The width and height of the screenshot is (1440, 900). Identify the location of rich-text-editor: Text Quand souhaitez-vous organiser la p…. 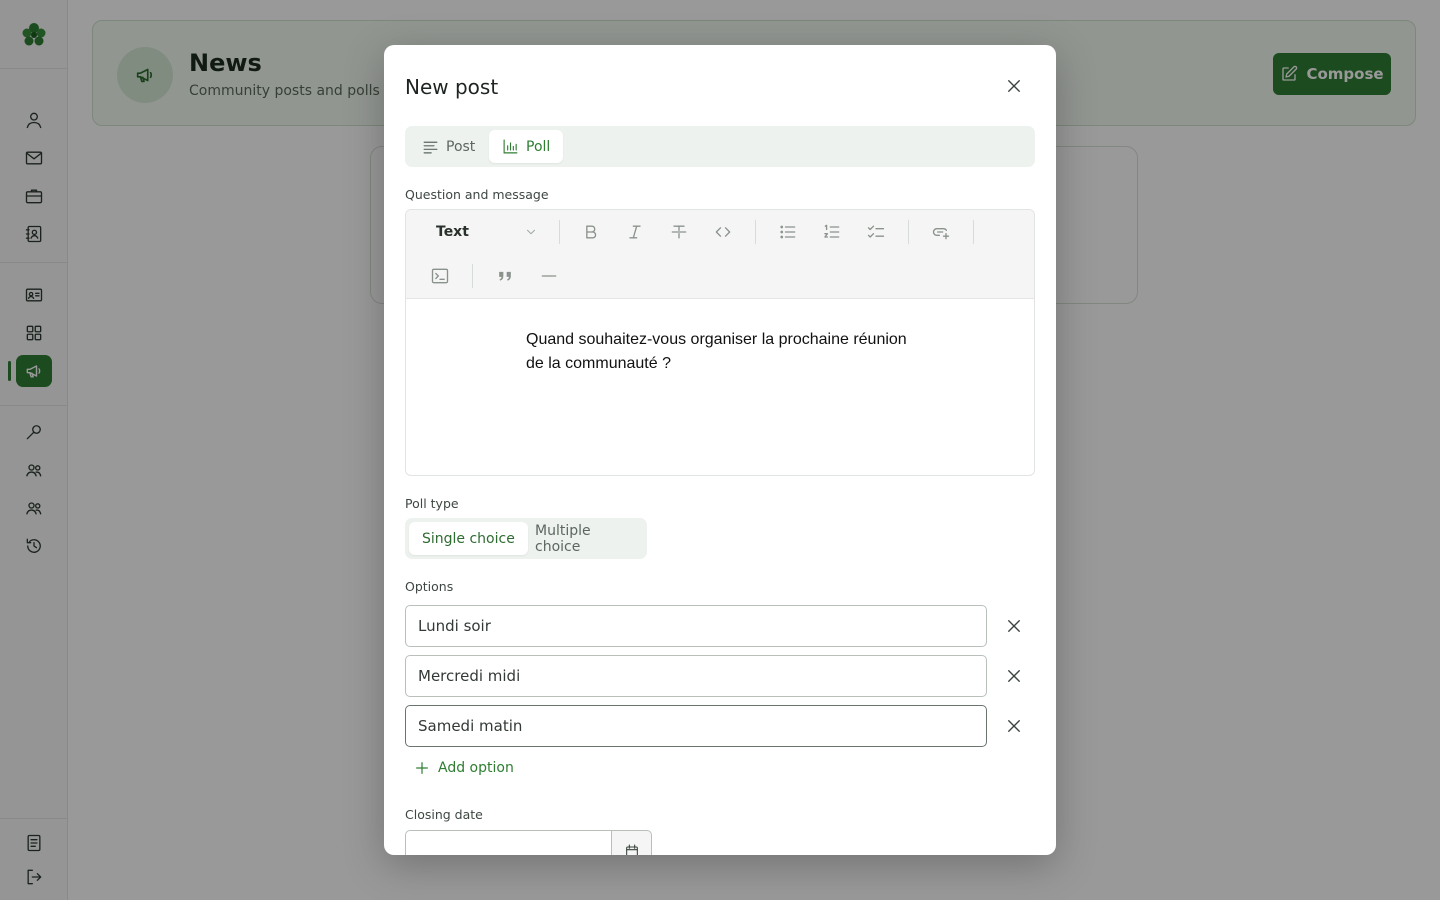
(720, 342).